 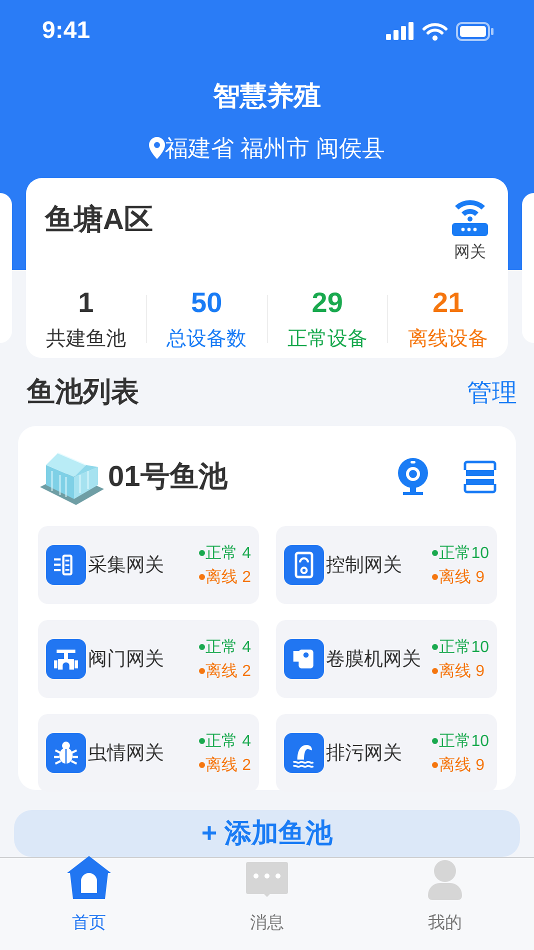 What do you see at coordinates (267, 904) in the screenshot?
I see `tab-item: 消息` at bounding box center [267, 904].